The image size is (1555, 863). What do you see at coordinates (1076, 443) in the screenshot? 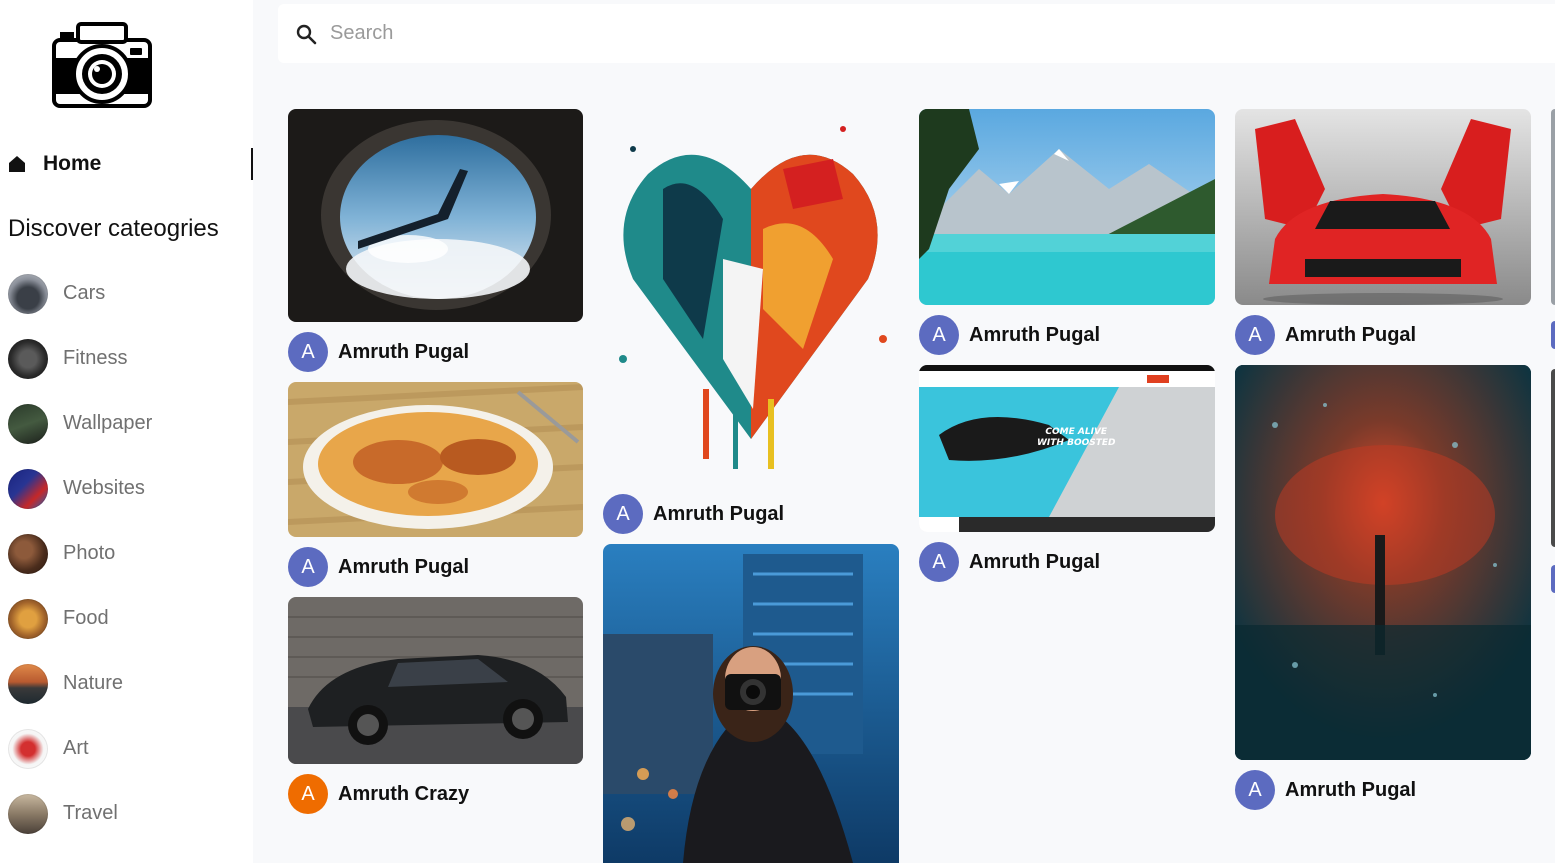
I see `website-headline-line-2: WITH BOOSTED` at bounding box center [1076, 443].